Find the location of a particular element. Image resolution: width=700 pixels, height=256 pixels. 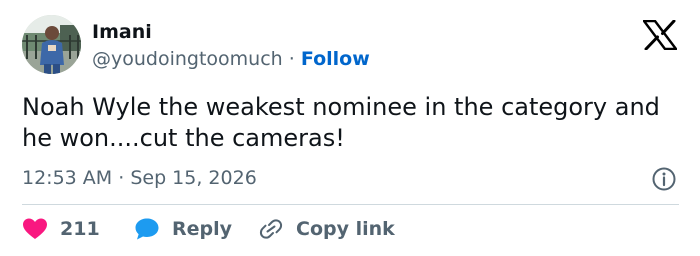

speech-bubble-icon is located at coordinates (147, 229).